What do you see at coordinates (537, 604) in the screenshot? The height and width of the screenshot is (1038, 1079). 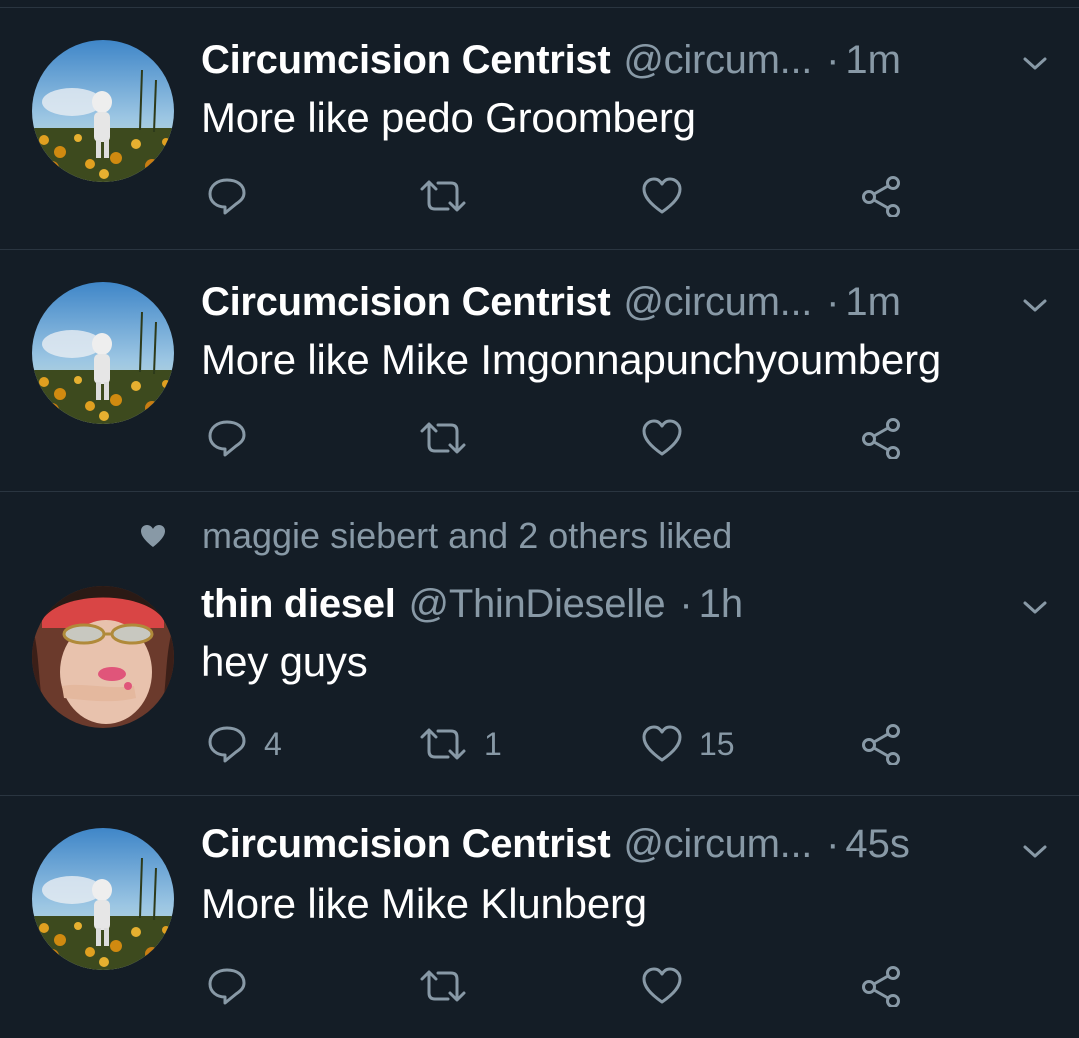 I see `author-handle: @ThinDieselle` at bounding box center [537, 604].